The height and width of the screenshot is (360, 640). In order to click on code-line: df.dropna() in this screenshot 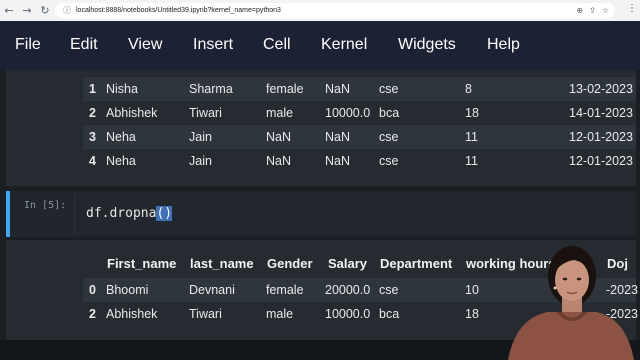, I will do `click(129, 213)`.